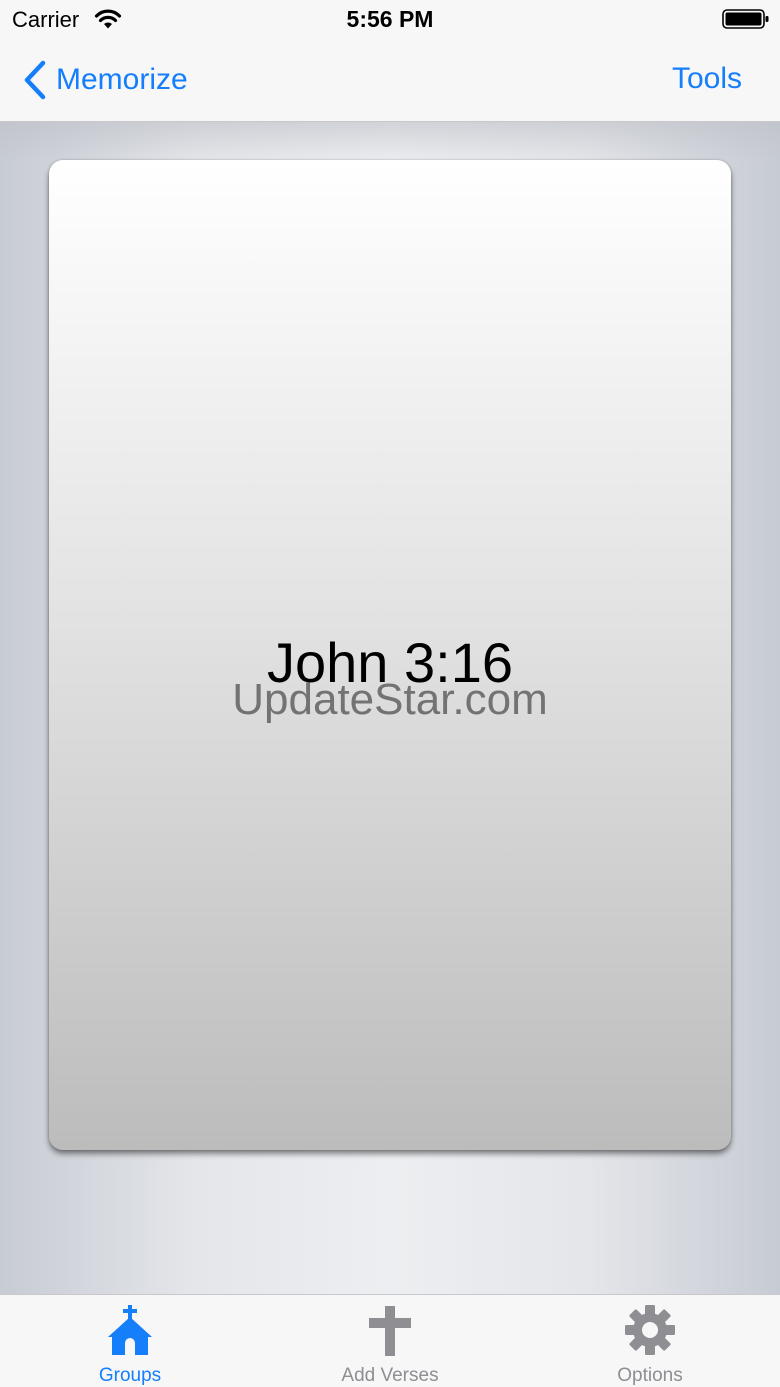 This screenshot has width=780, height=1387. I want to click on cross-icon, so click(390, 1331).